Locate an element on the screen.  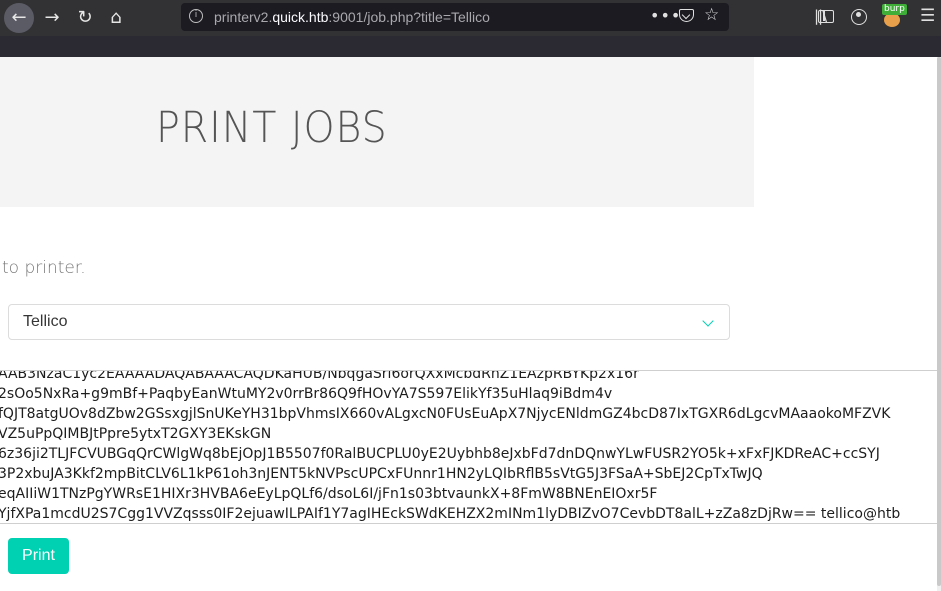
page-actions-ellipsis-icon: ••• is located at coordinates (665, 15).